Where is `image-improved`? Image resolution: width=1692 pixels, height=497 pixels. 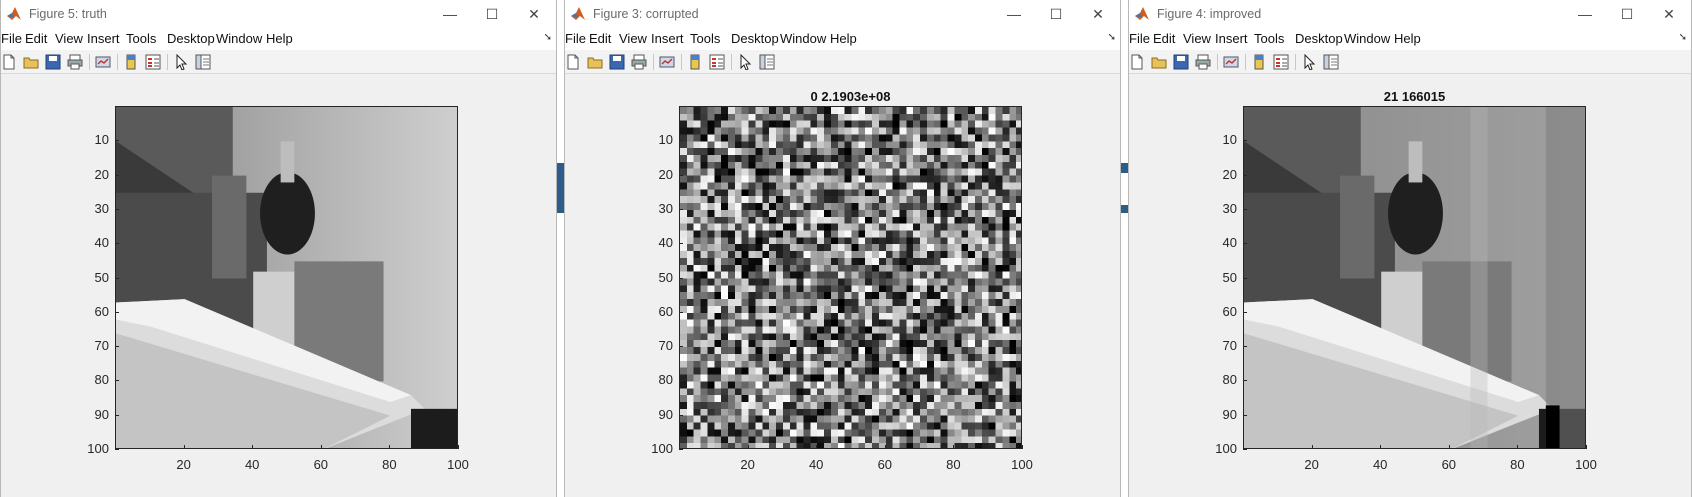
image-improved is located at coordinates (1414, 277).